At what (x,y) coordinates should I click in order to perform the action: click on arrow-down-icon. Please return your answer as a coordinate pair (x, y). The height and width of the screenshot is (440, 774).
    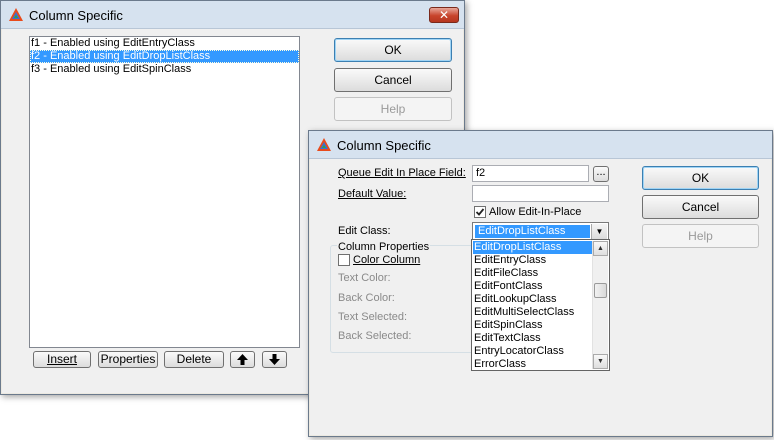
    Looking at the image, I should click on (274, 359).